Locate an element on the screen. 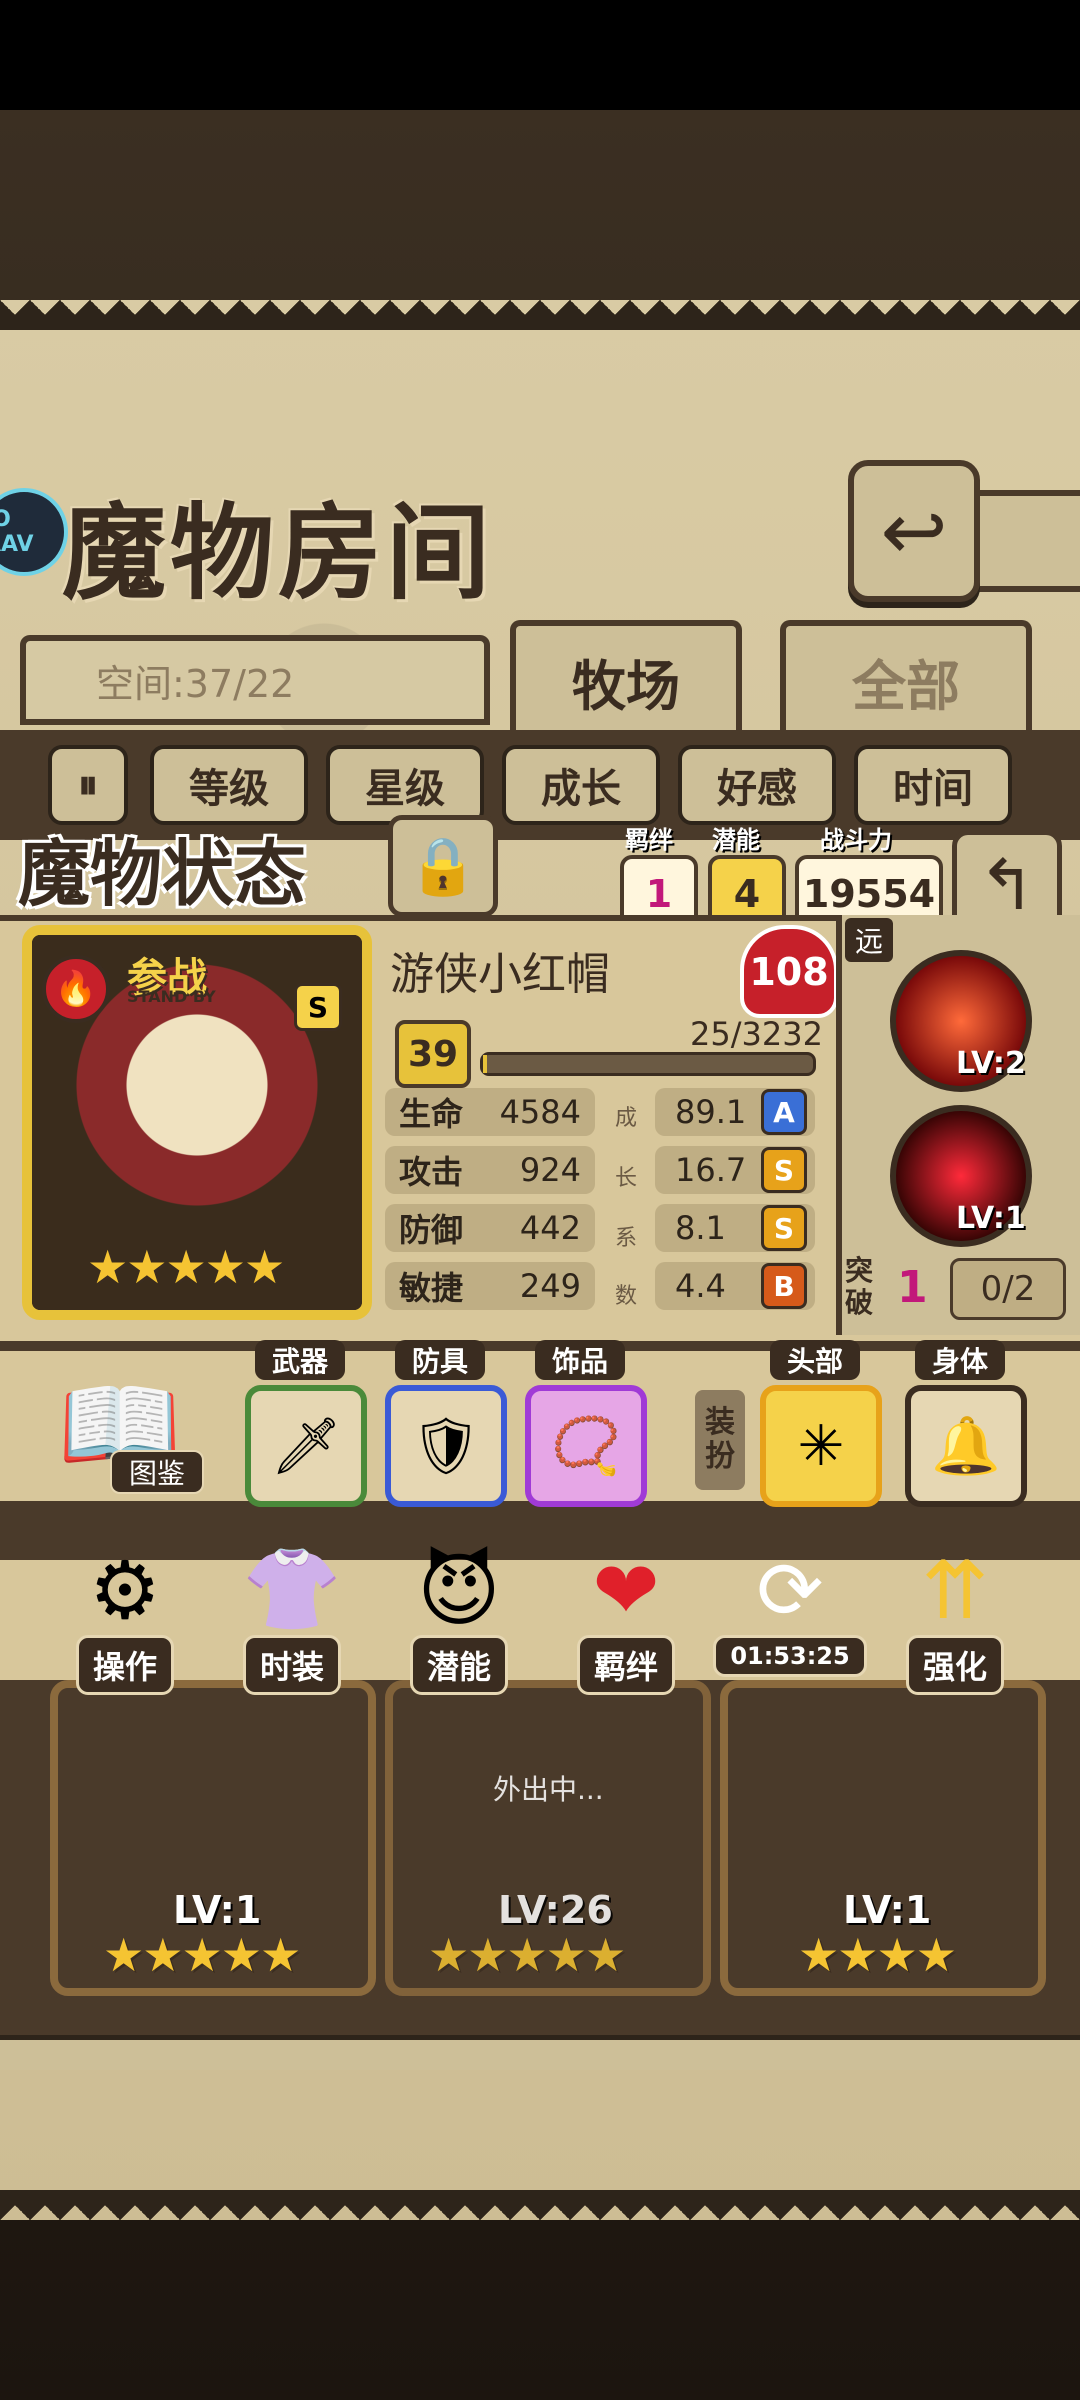 This screenshot has width=1080, height=2400. potential-button: 😈 潜能 is located at coordinates (459, 1615).